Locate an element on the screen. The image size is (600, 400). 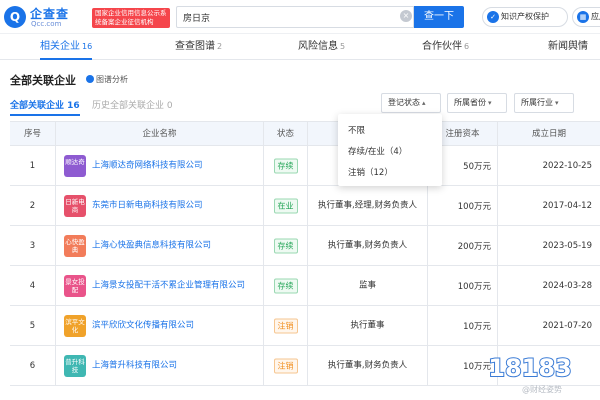
company-name-cell: 景女投配 上海景女投配干活不累企业管理有限公司 is located at coordinates (160, 285).